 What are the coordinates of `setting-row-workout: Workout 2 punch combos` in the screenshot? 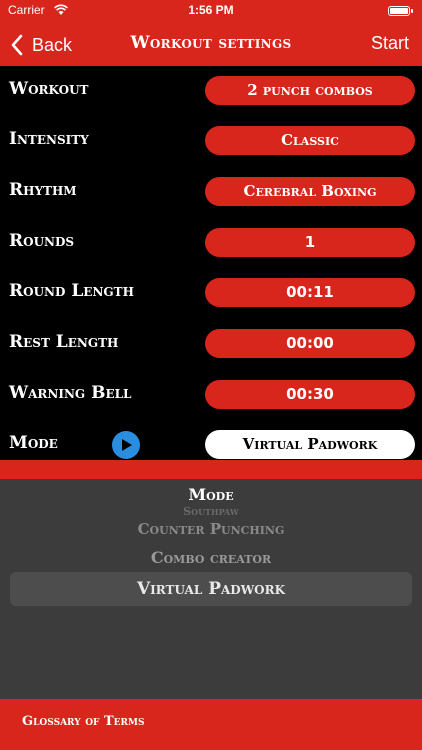 It's located at (211, 91).